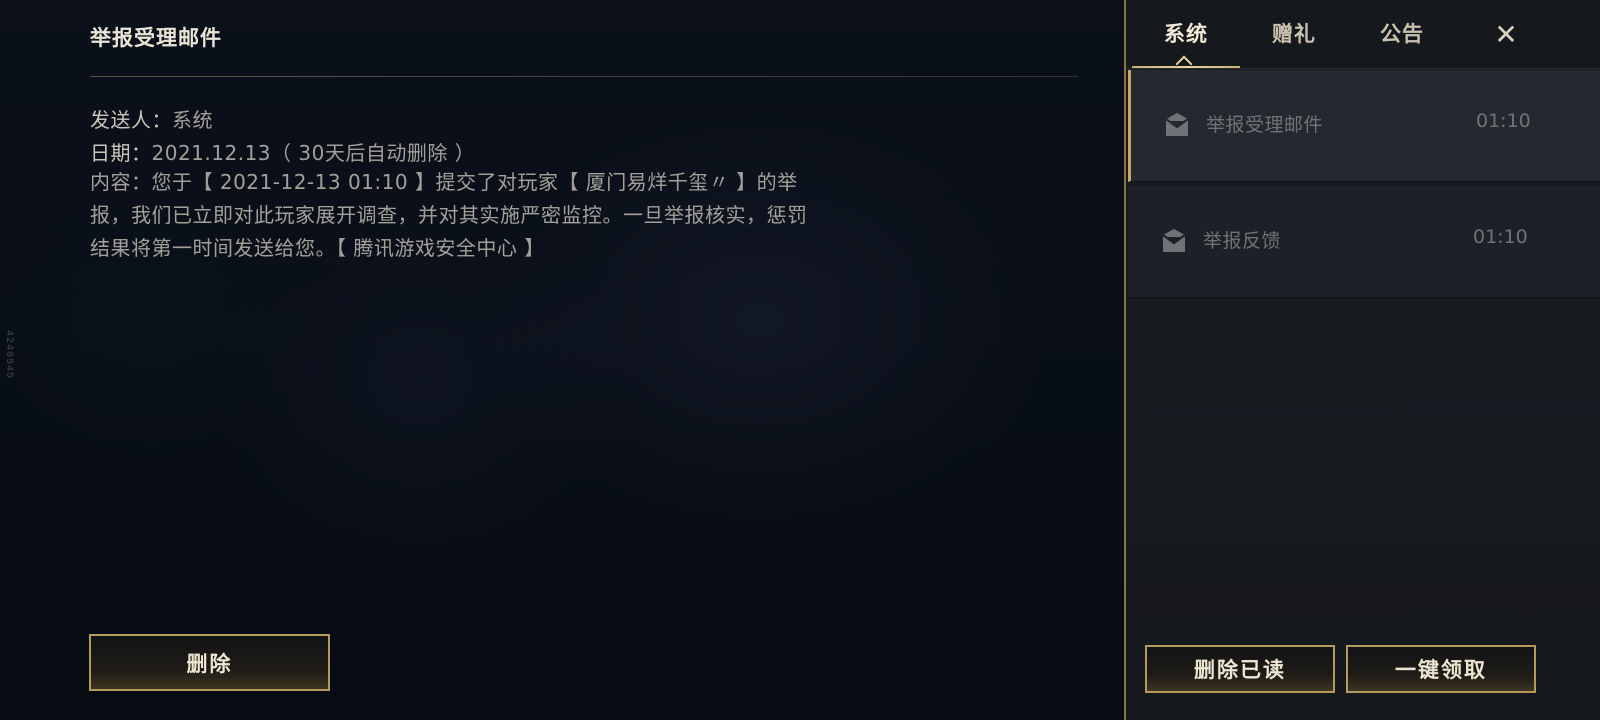  I want to click on sender-line: 发送人：系统, so click(151, 118).